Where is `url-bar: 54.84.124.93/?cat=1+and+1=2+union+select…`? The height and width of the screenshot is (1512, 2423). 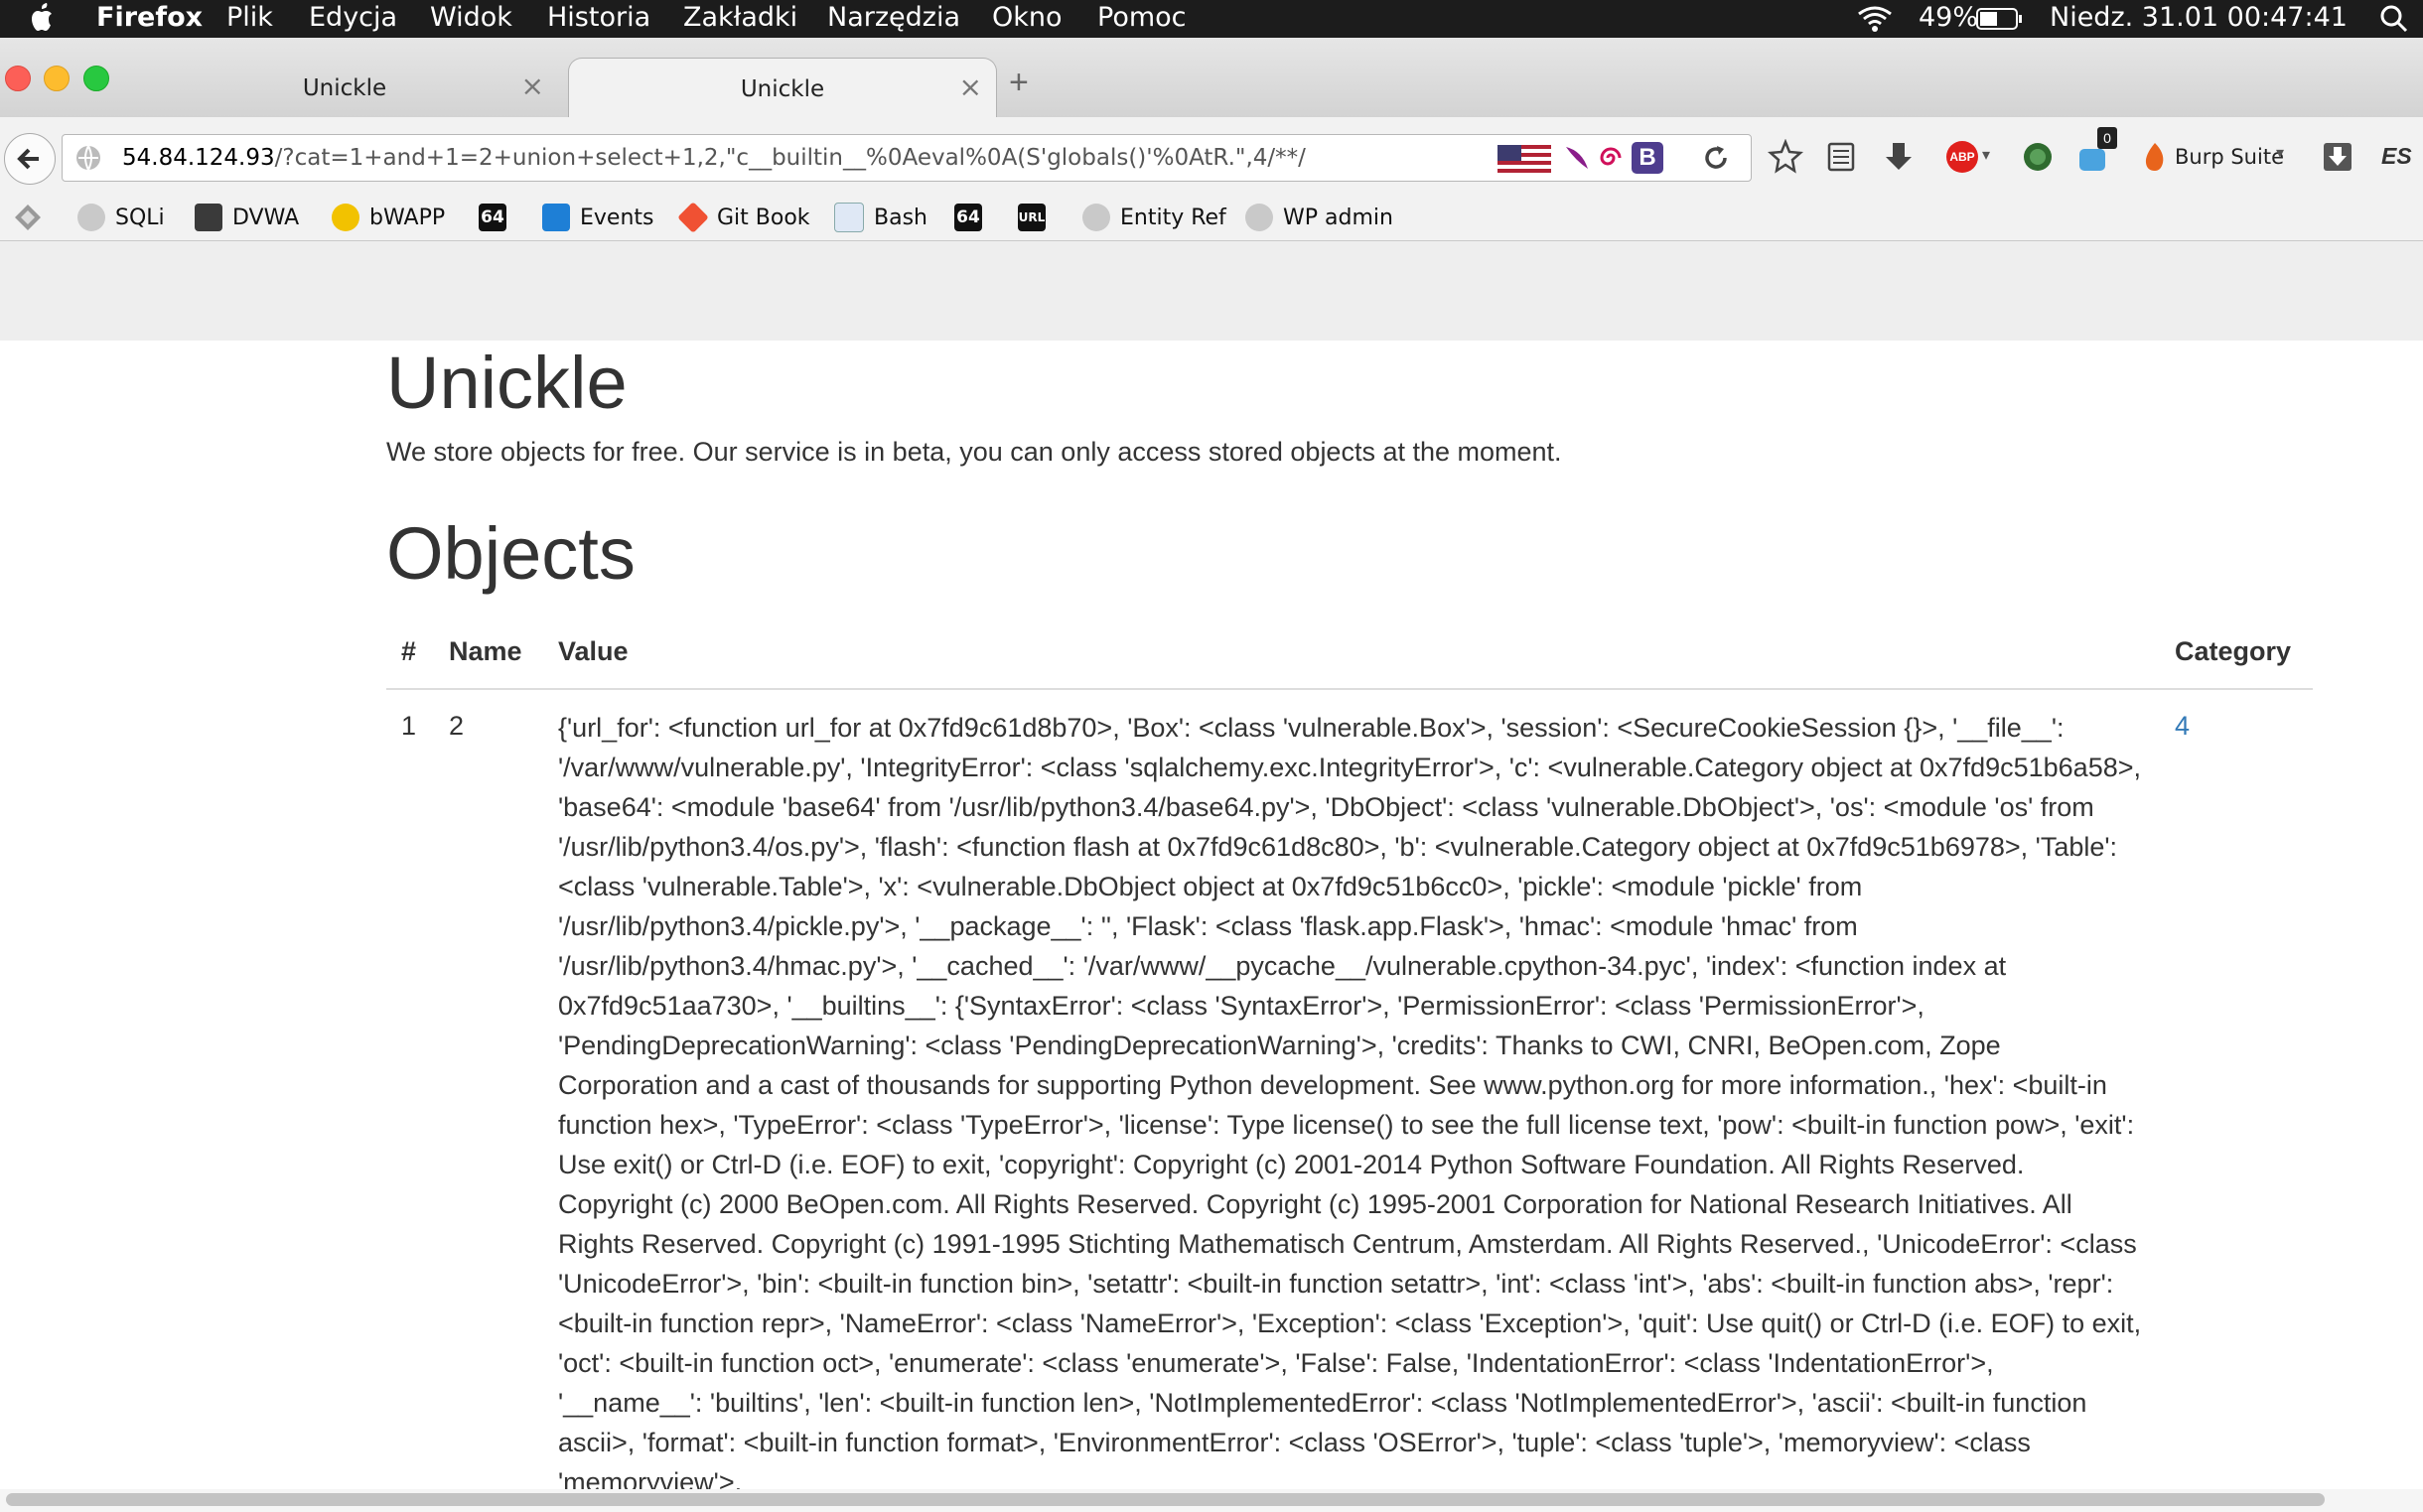 url-bar: 54.84.124.93/?cat=1+and+1=2+union+select… is located at coordinates (907, 158).